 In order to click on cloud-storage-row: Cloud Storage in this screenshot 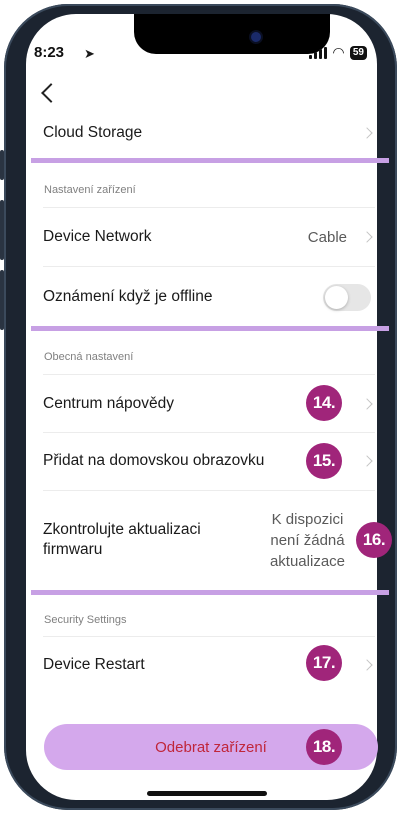, I will do `click(209, 133)`.